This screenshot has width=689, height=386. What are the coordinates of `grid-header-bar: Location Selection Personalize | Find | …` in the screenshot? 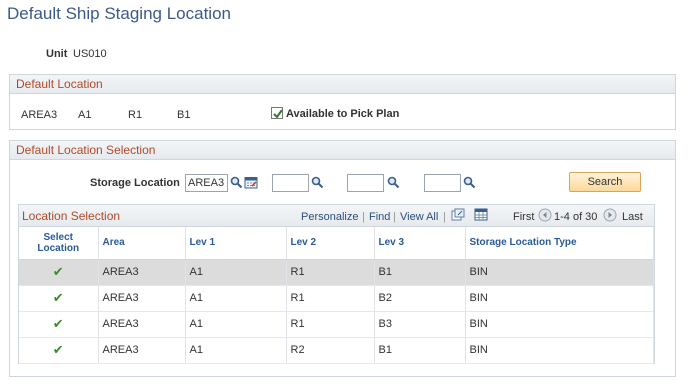 It's located at (336, 216).